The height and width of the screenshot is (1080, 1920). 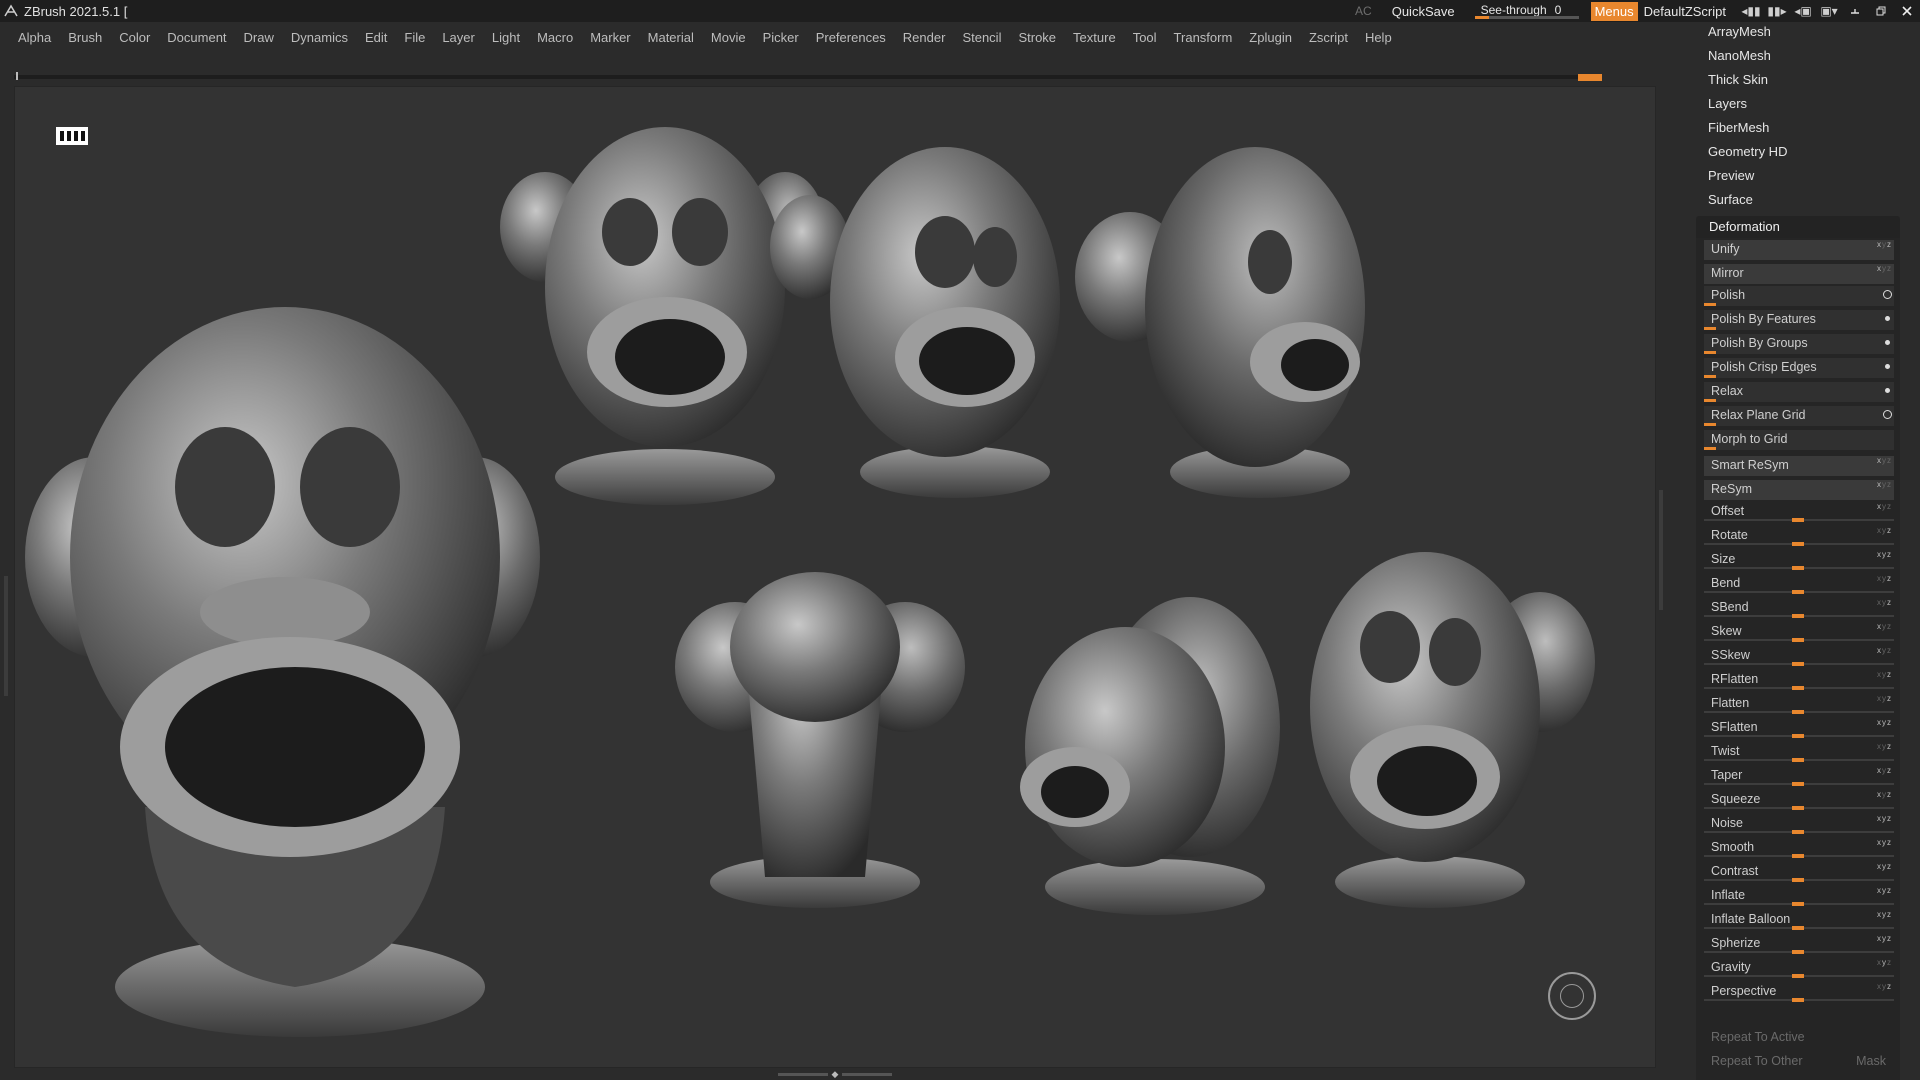 What do you see at coordinates (1884, 626) in the screenshot?
I see `skew-axis-icon: xyz` at bounding box center [1884, 626].